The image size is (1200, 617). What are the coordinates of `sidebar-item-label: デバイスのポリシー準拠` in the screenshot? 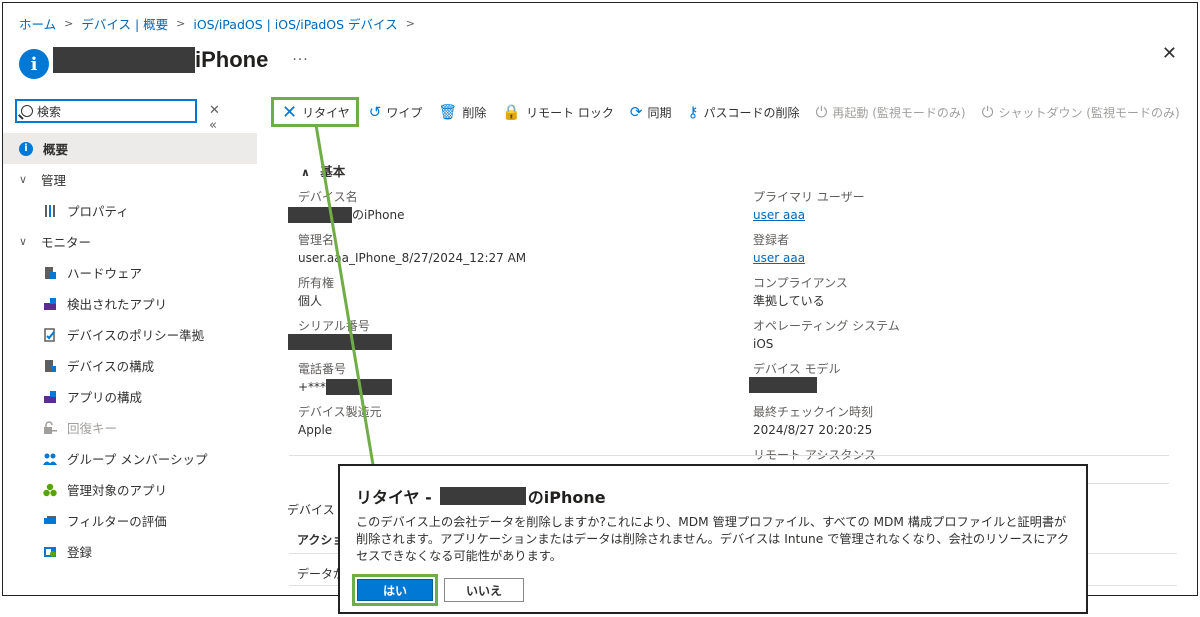 It's located at (136, 335).